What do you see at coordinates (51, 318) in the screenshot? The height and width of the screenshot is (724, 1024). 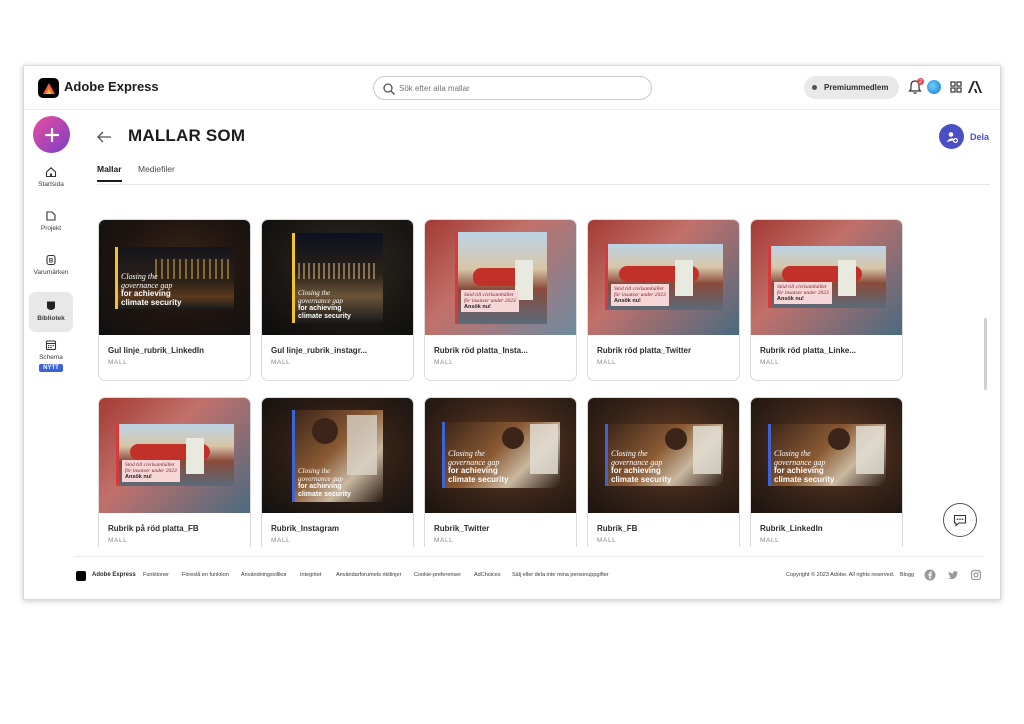 I see `sidebar-item-label: Bibliotek` at bounding box center [51, 318].